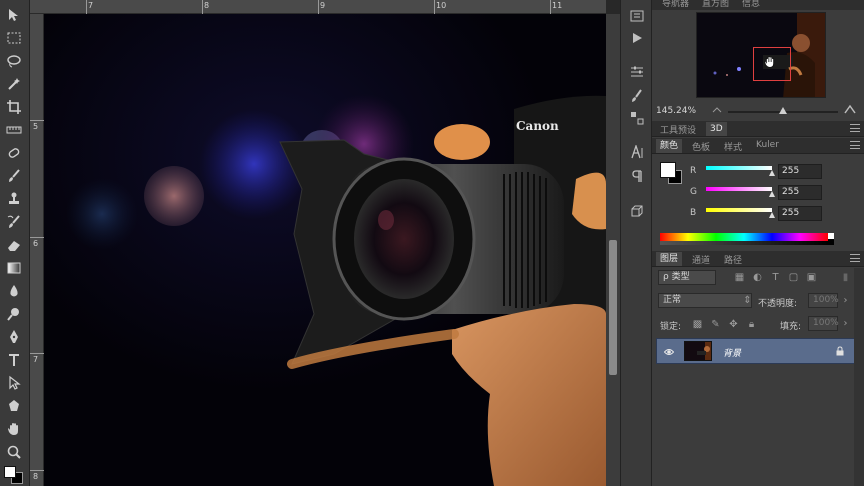 The width and height of the screenshot is (864, 486). What do you see at coordinates (537, 126) in the screenshot?
I see `camera-brand-text: Canon` at bounding box center [537, 126].